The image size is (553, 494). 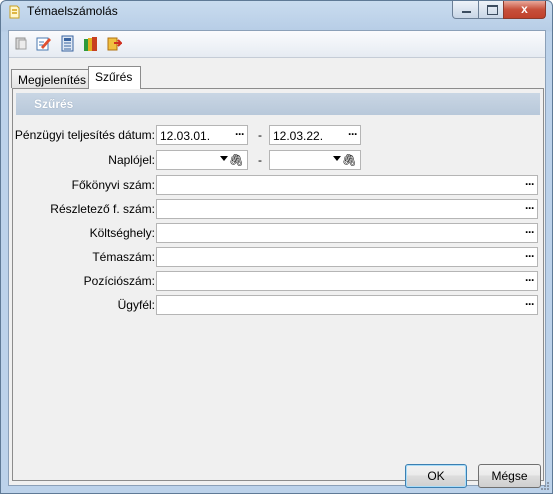 What do you see at coordinates (509, 476) in the screenshot?
I see `cancel-button: Mégse` at bounding box center [509, 476].